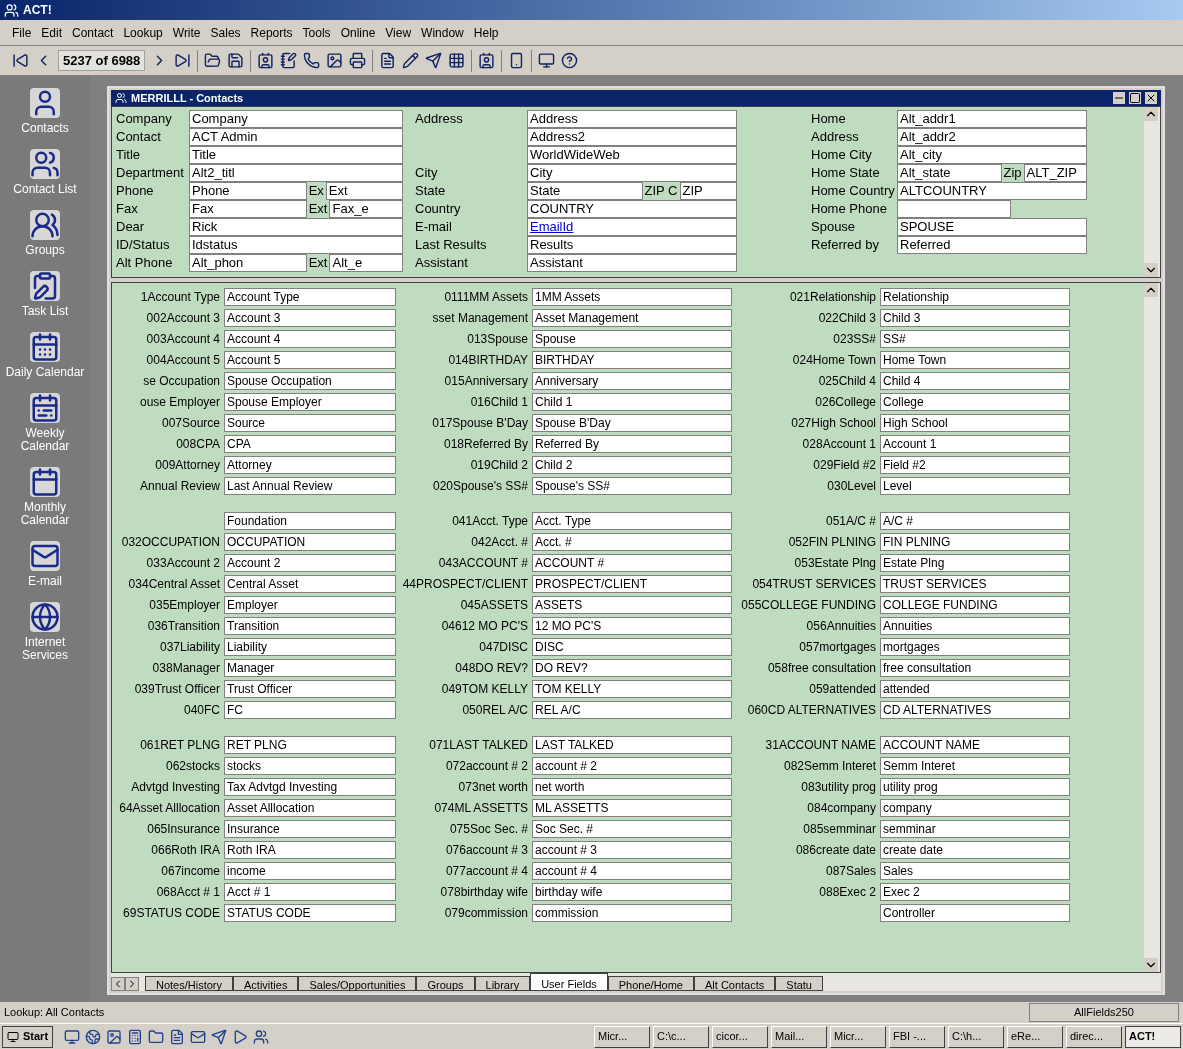  Describe the element at coordinates (310, 744) in the screenshot. I see `text-field: RET PLNG` at that location.